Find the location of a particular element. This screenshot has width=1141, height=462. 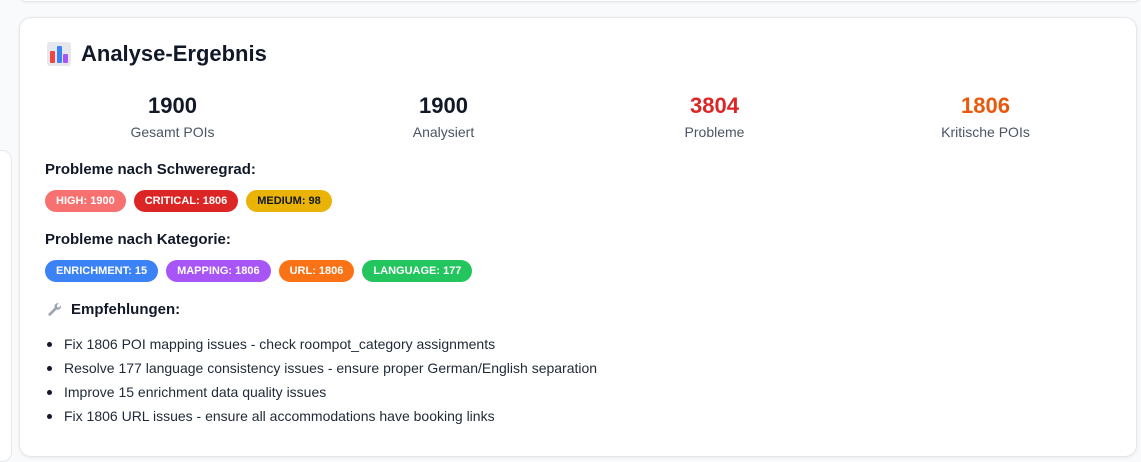

category-badge-language: LANGUAGE: 177 is located at coordinates (417, 271).